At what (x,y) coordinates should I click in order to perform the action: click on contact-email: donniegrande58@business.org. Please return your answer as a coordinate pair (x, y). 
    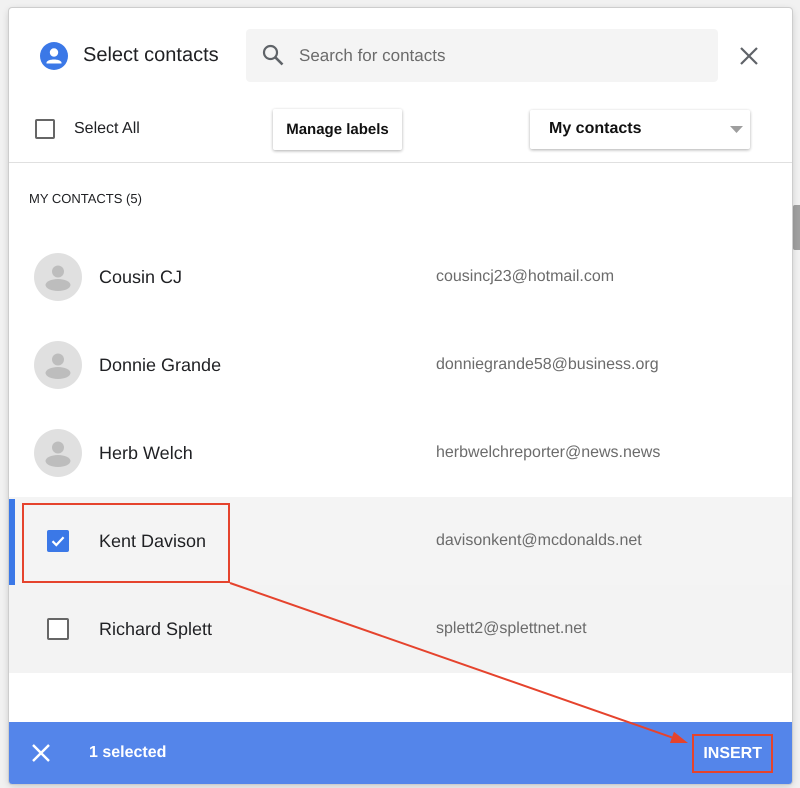
    Looking at the image, I should click on (548, 365).